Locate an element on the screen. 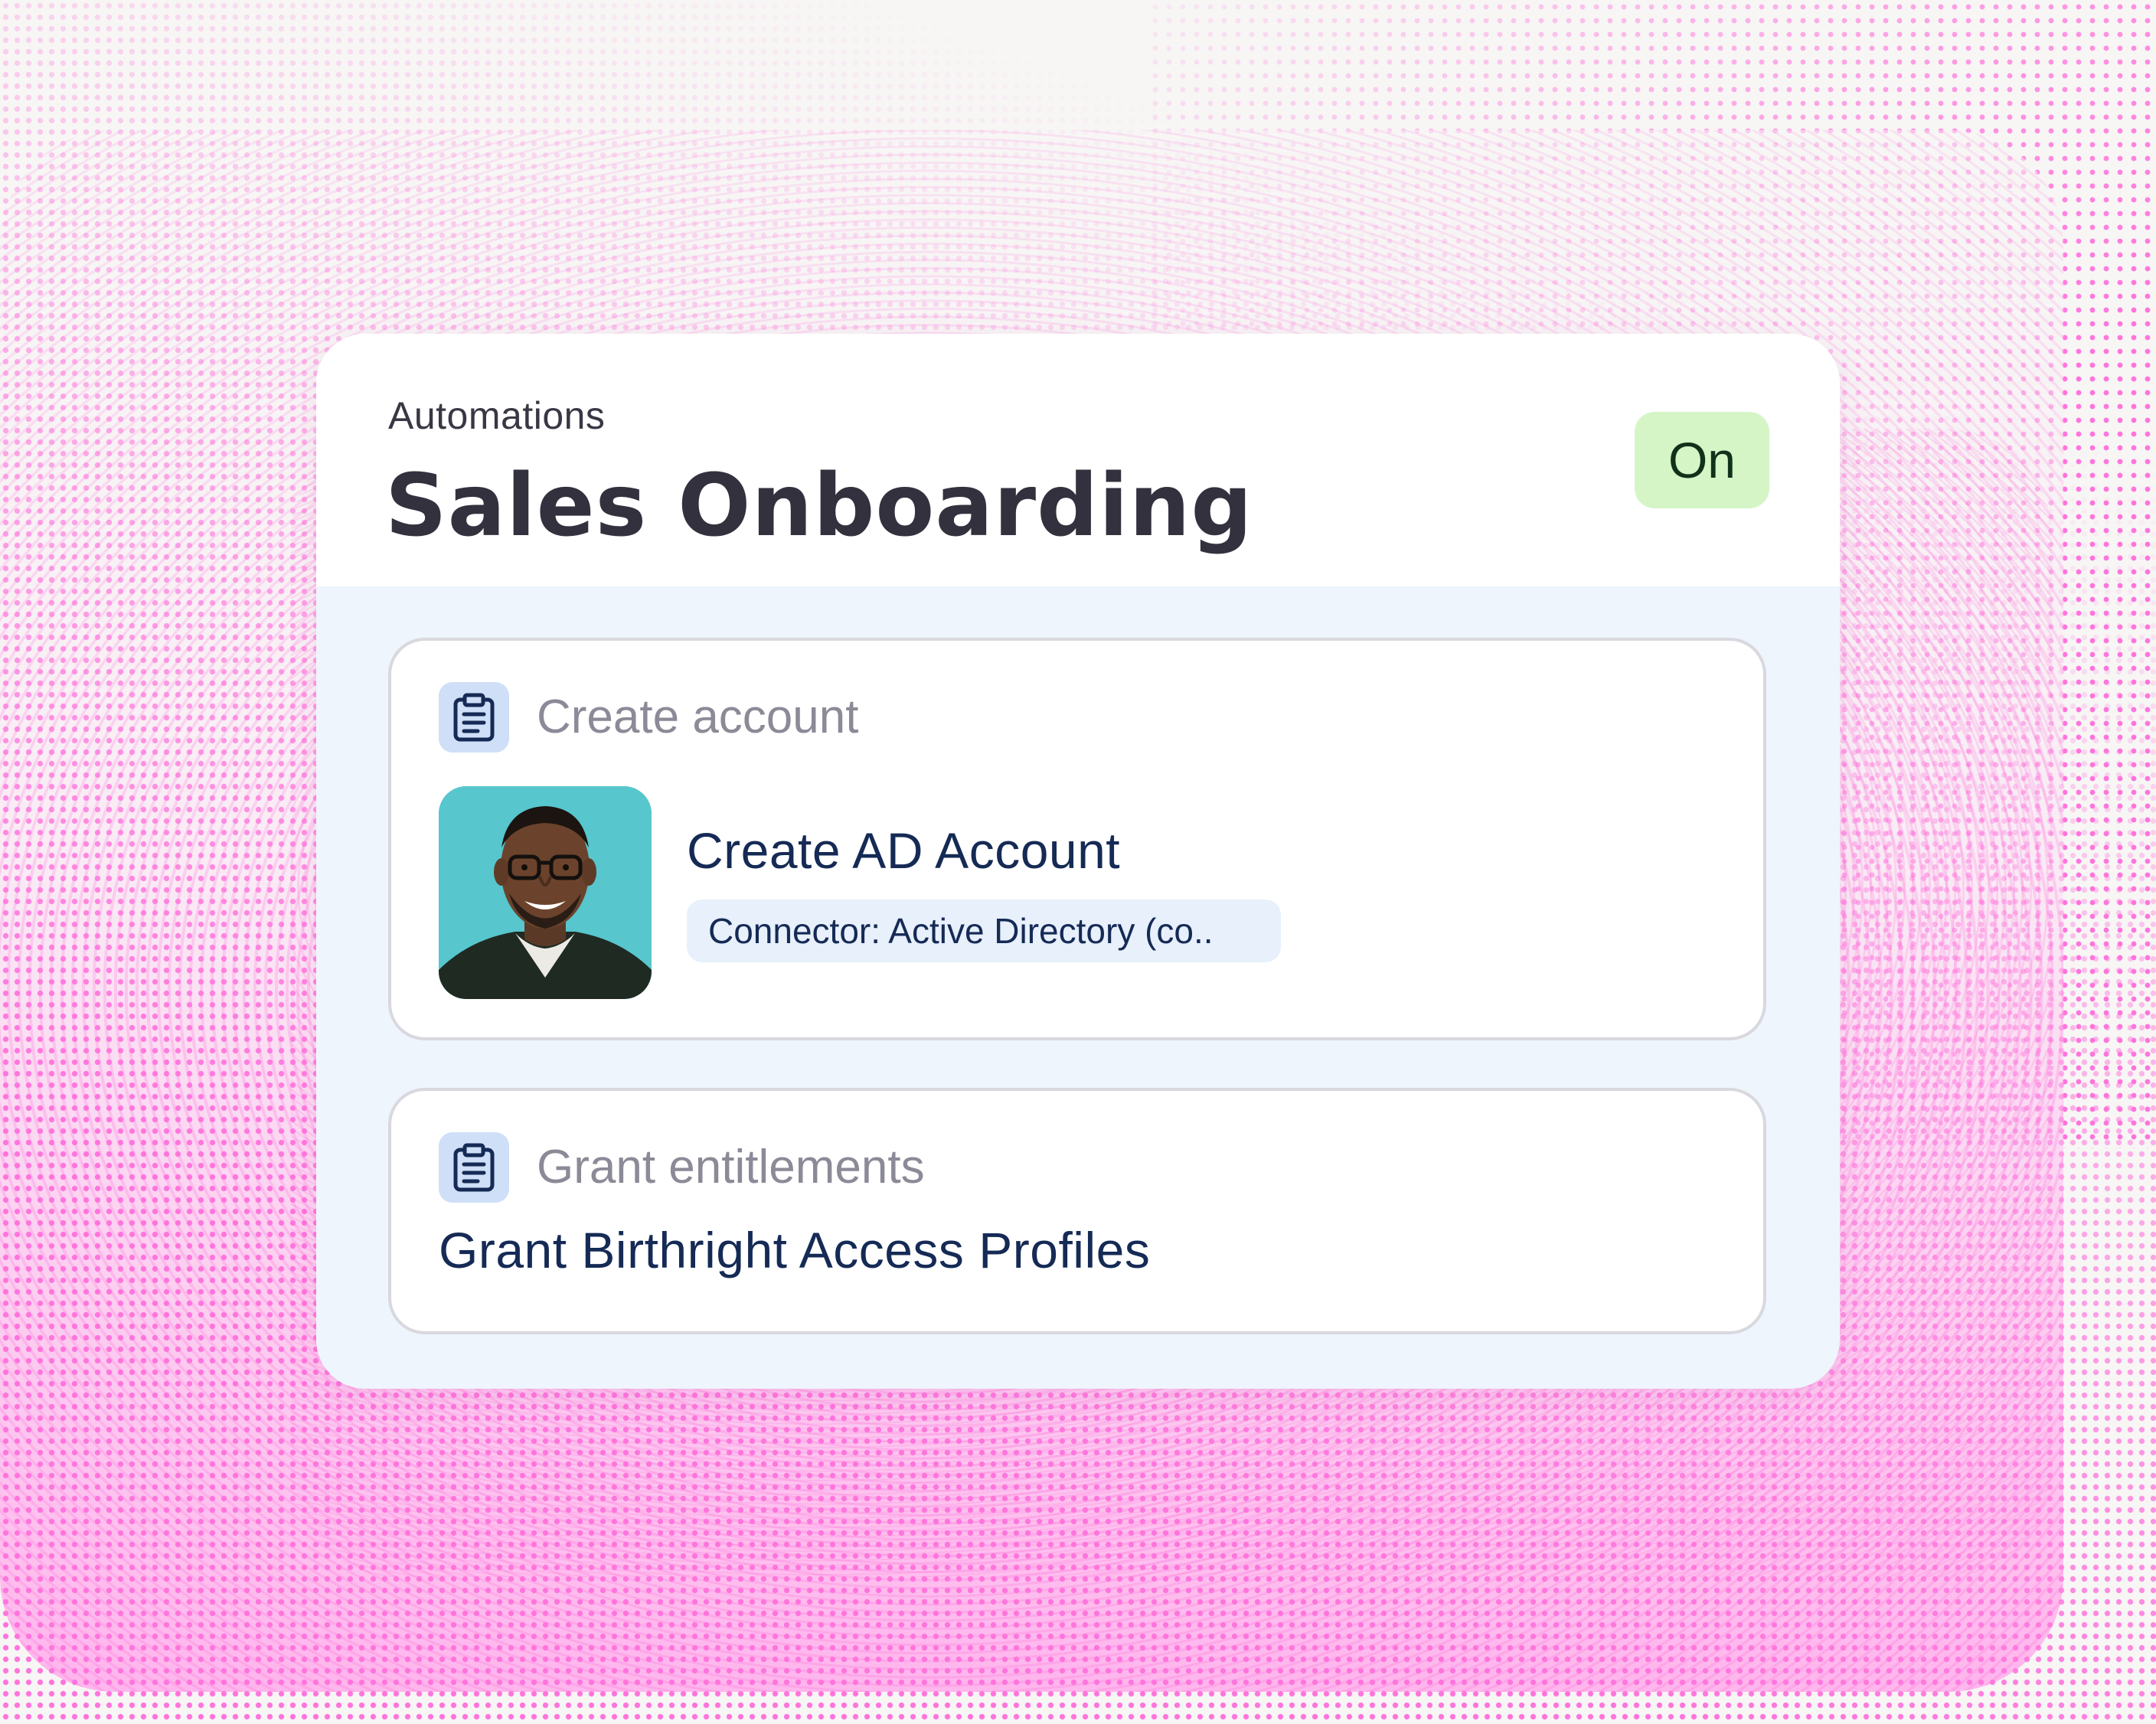  action-title: Grant Birthright Access Profiles is located at coordinates (794, 1250).